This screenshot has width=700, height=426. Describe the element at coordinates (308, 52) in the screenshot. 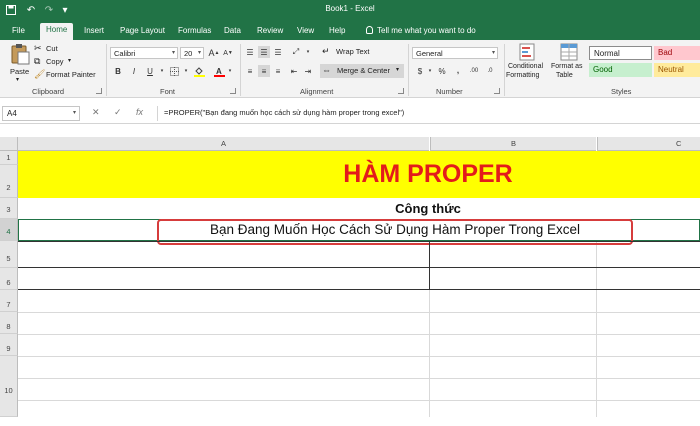

I see `orientation-dropdown-icon: ▾` at that location.